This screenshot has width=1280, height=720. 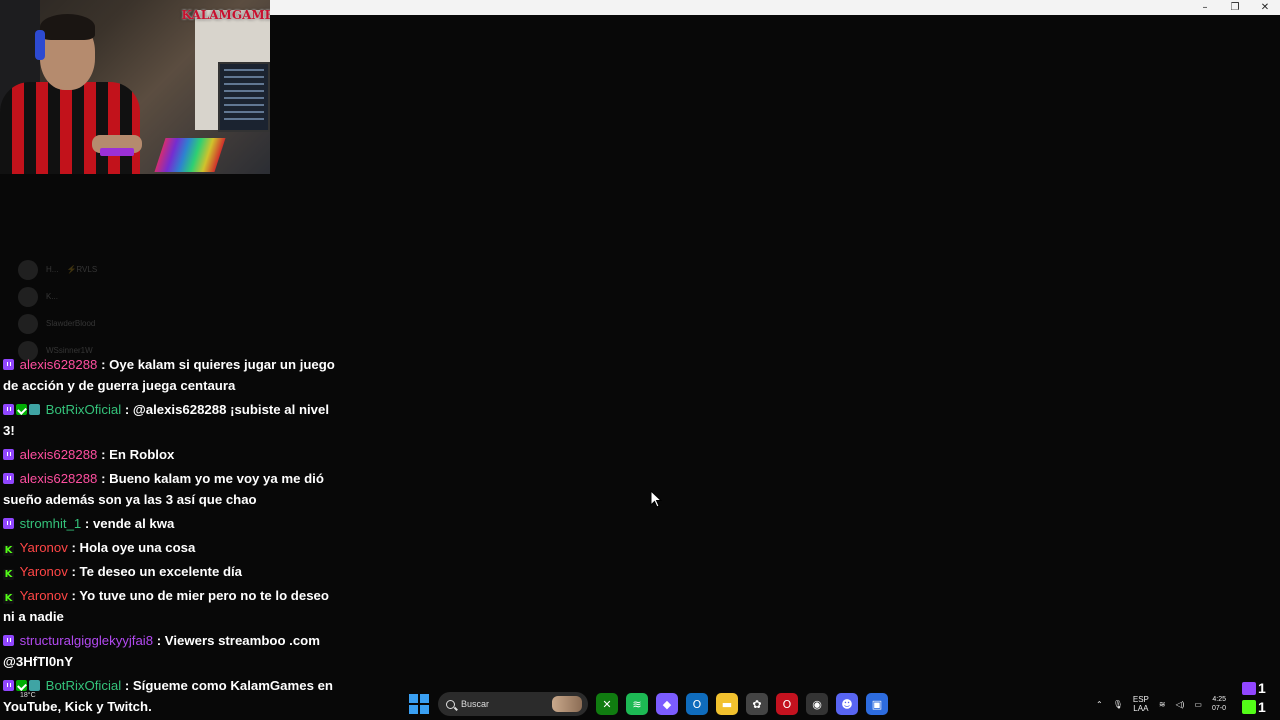 What do you see at coordinates (1198, 704) in the screenshot?
I see `battery-icon: ▭` at bounding box center [1198, 704].